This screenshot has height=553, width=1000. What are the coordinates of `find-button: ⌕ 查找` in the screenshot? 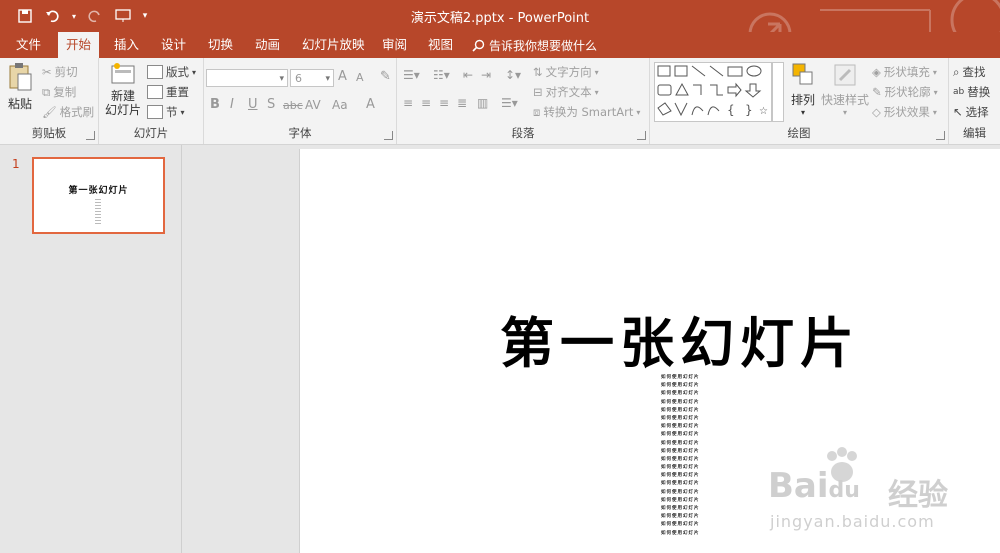 It's located at (969, 72).